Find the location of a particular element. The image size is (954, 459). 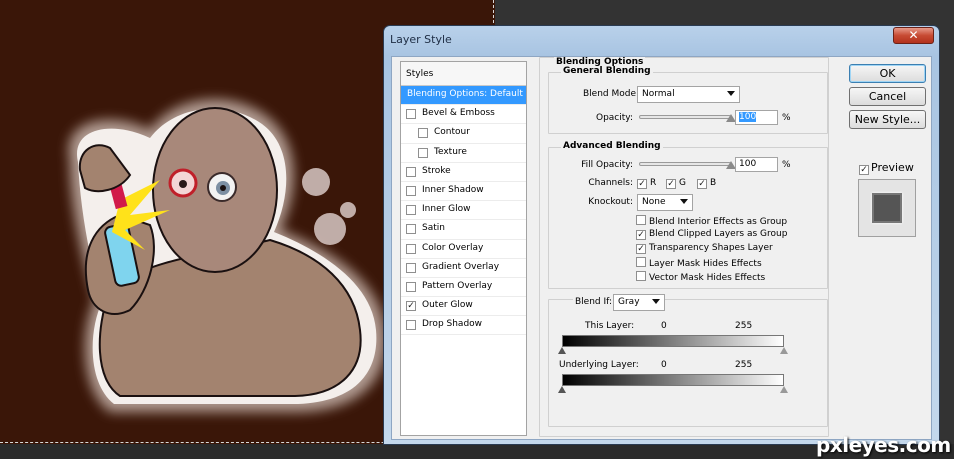

channel-g-label: G is located at coordinates (682, 183).